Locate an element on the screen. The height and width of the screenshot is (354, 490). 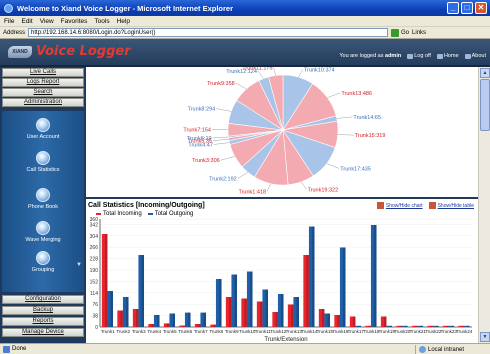
x-tick-label: Trunk6 is located at coordinates (185, 331).